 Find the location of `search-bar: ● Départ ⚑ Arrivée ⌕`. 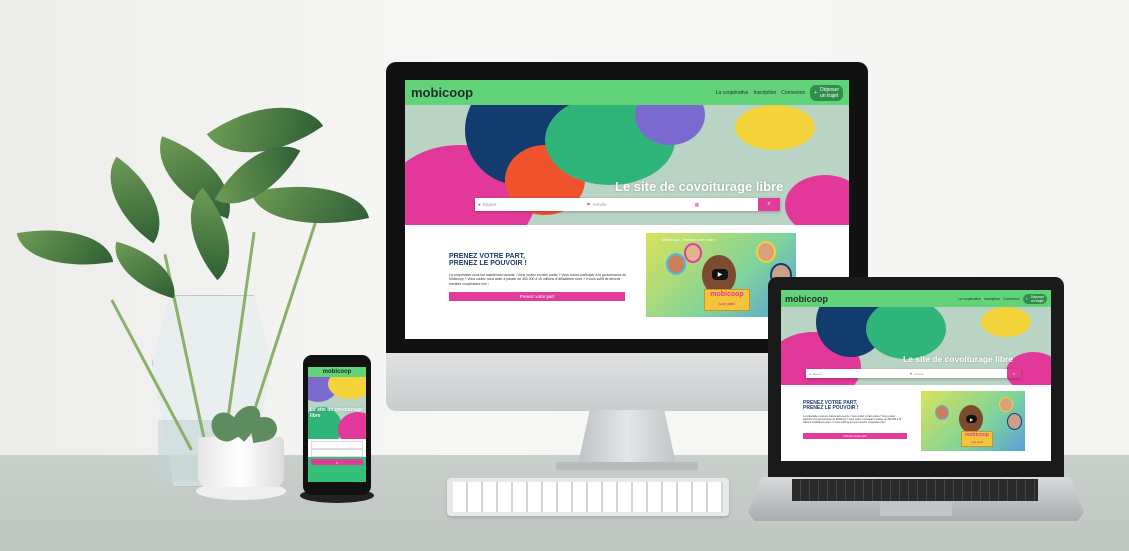

search-bar: ● Départ ⚑ Arrivée ⌕ is located at coordinates (913, 373).